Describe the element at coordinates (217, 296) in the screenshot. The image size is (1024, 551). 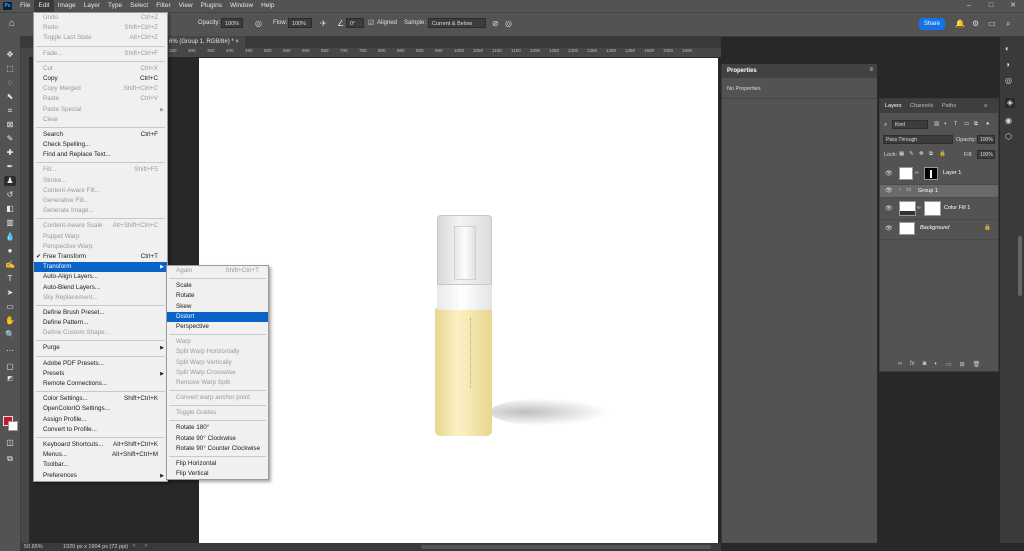
I see `menu-item-rotate: Rotate` at that location.